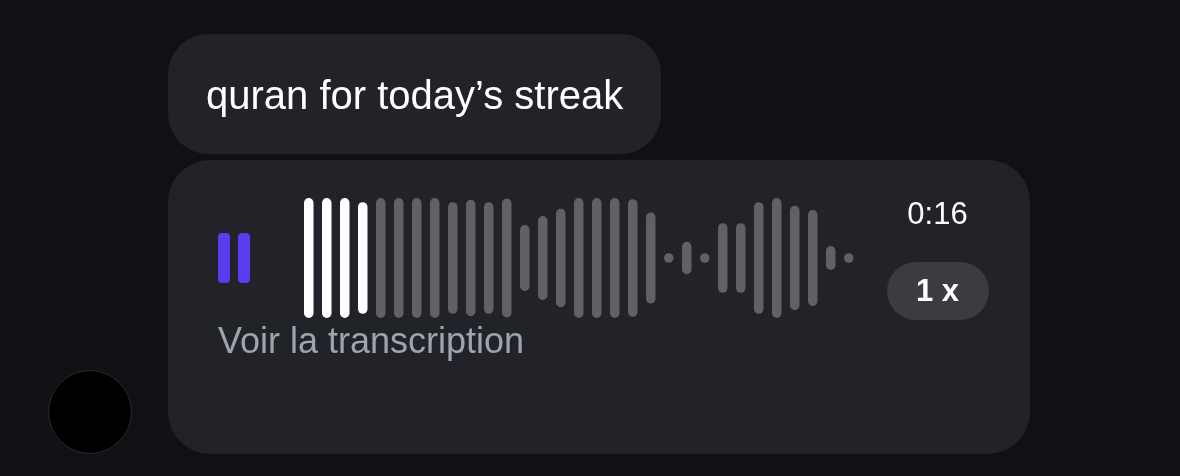 This screenshot has width=1180, height=476. What do you see at coordinates (937, 291) in the screenshot?
I see `speed-button: 1 x` at bounding box center [937, 291].